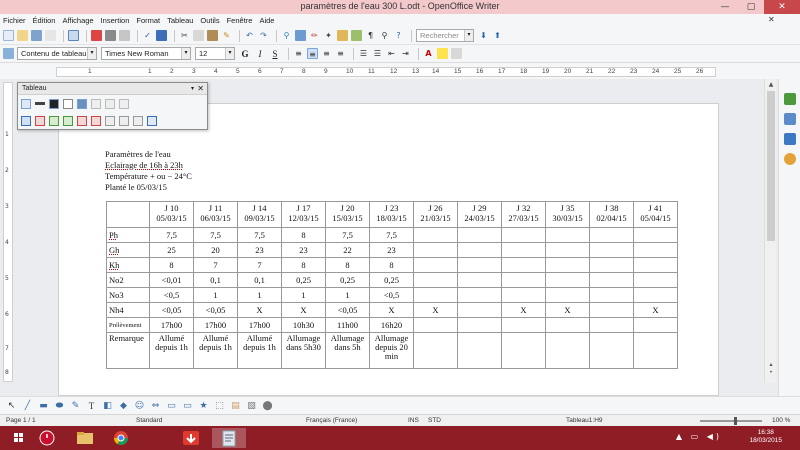 This screenshot has height=450, width=800. Describe the element at coordinates (771, 365) in the screenshot. I see `previous-page-icon: ▴` at that location.